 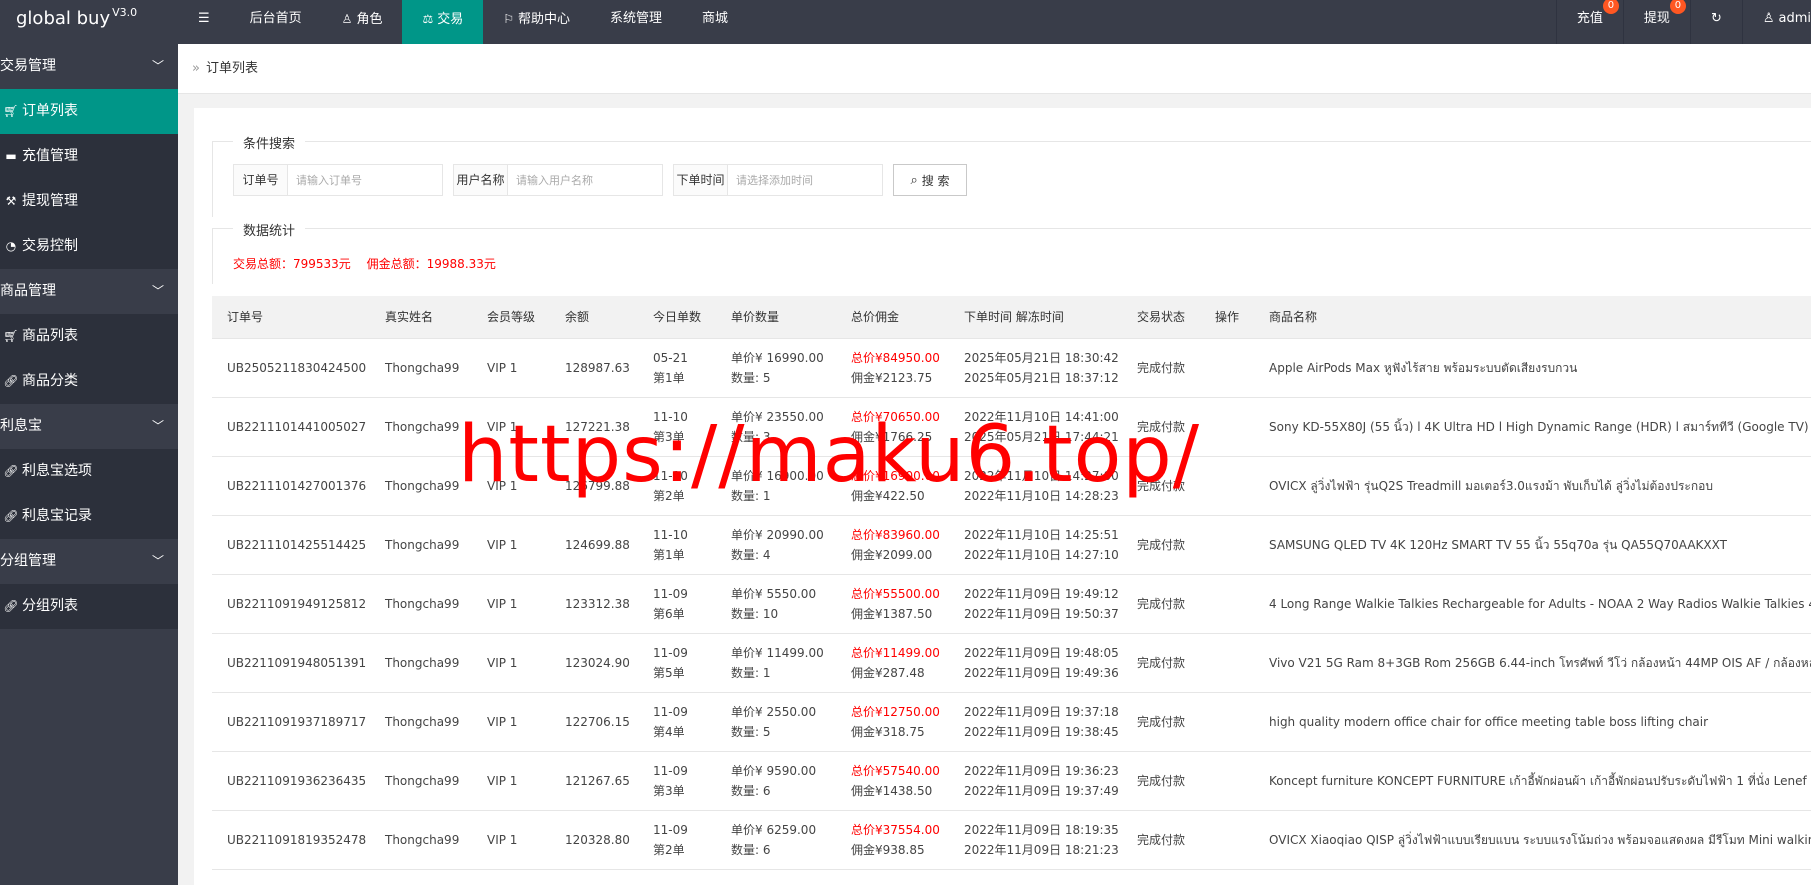 What do you see at coordinates (511, 317) in the screenshot?
I see `column-header: 会员等级` at bounding box center [511, 317].